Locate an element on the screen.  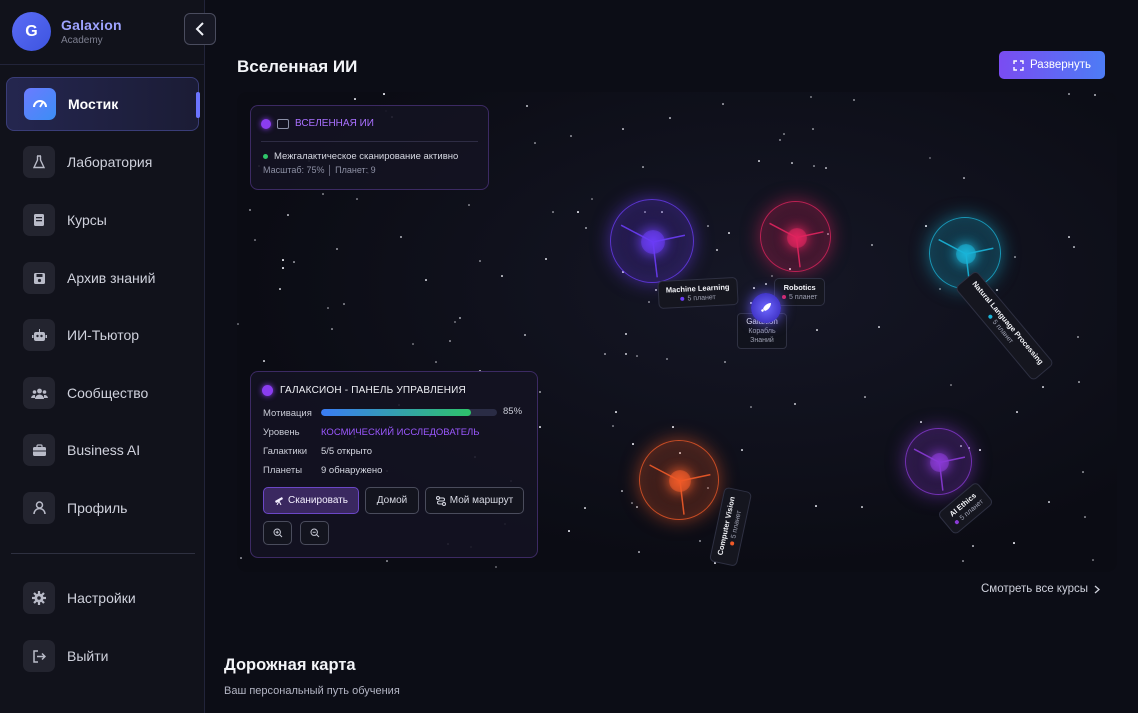
planet-label-machine-learning: Machine Learning 5 планет is located at coordinates (698, 293).